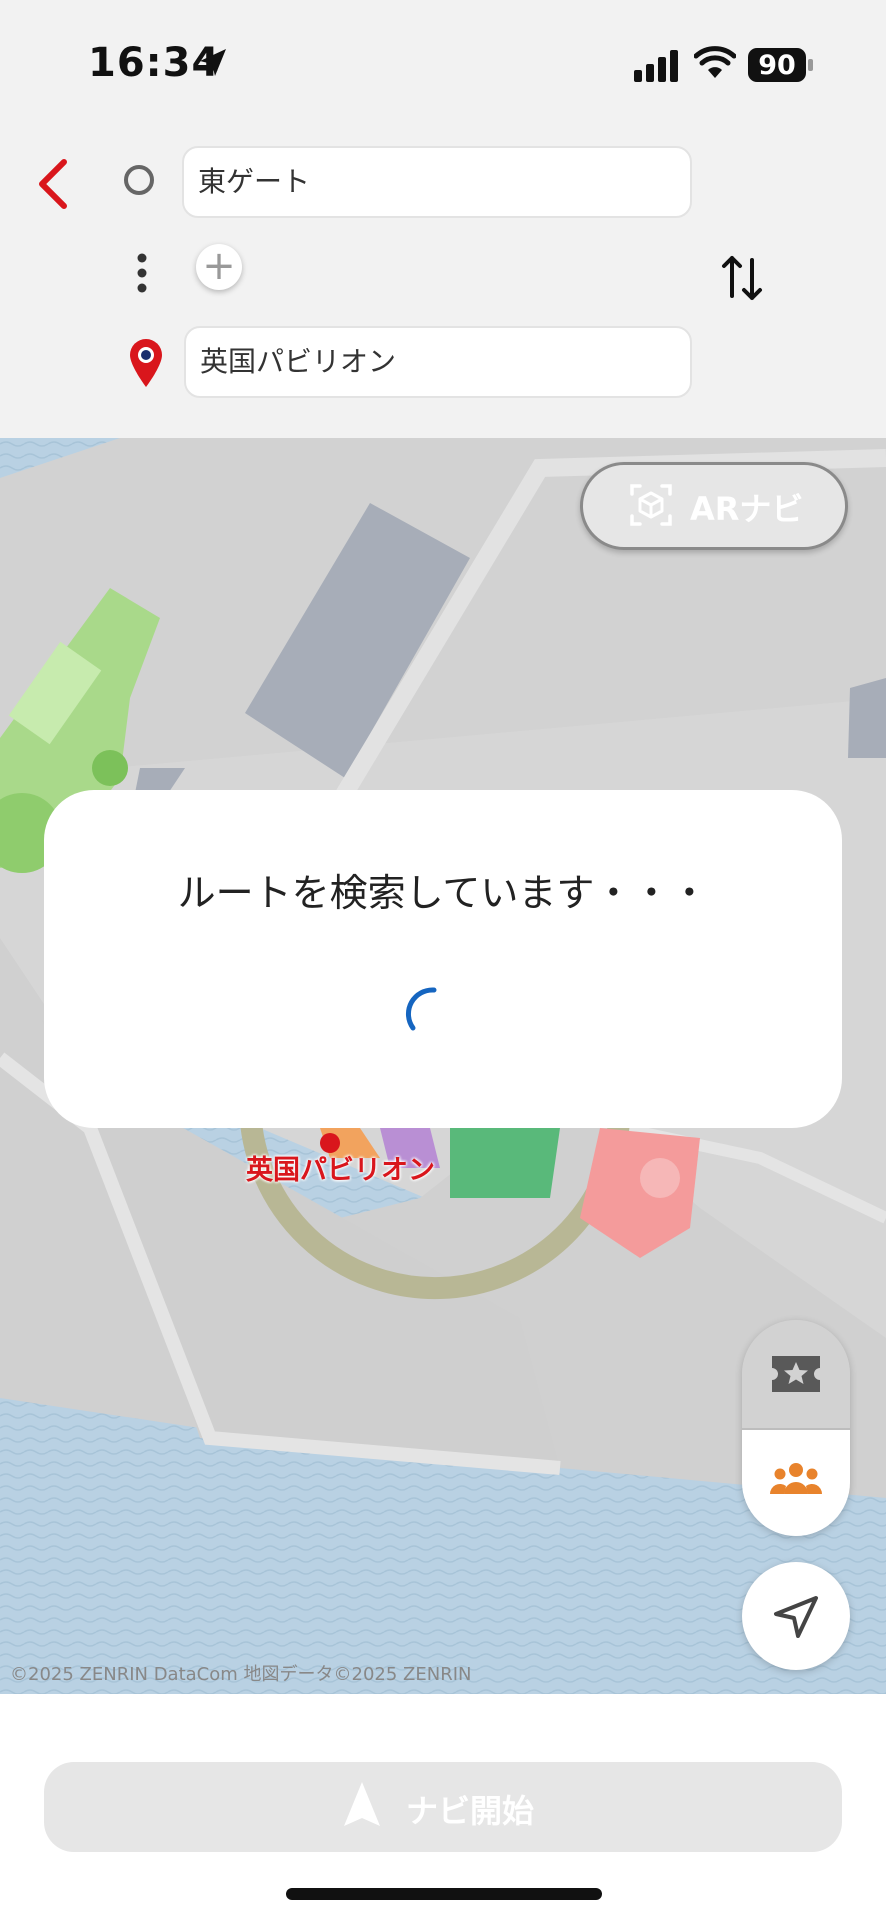 The image size is (886, 1920). Describe the element at coordinates (742, 278) in the screenshot. I see `swap-route-button` at that location.